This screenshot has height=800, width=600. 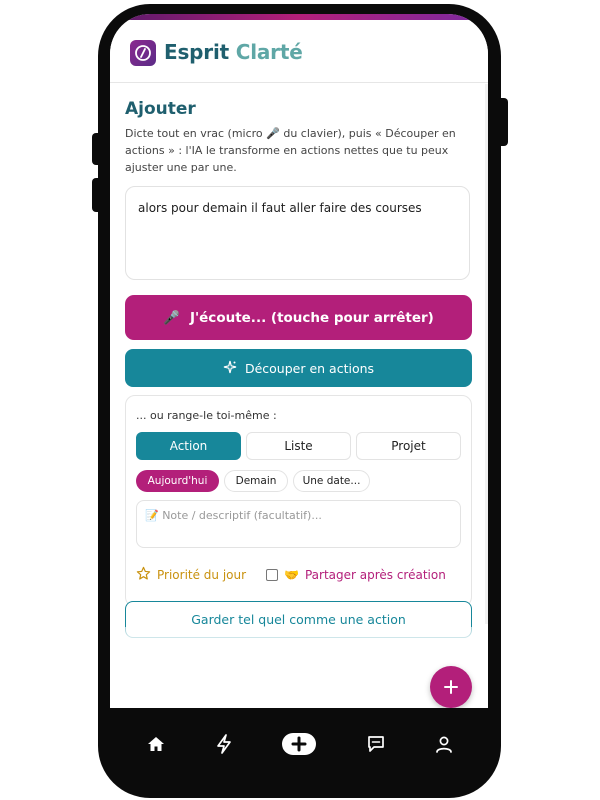 I want to click on share-toggle: 🤝 Partager après création, so click(x=356, y=575).